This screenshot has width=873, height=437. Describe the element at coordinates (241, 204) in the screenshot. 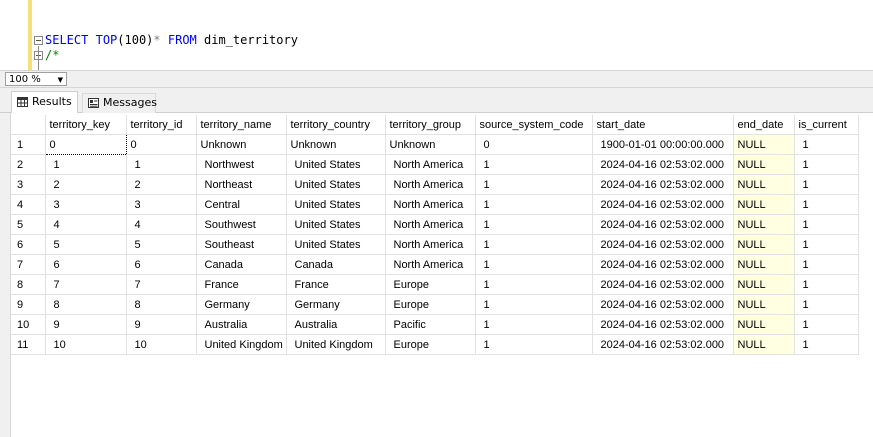

I see `grid-cell: Central` at that location.